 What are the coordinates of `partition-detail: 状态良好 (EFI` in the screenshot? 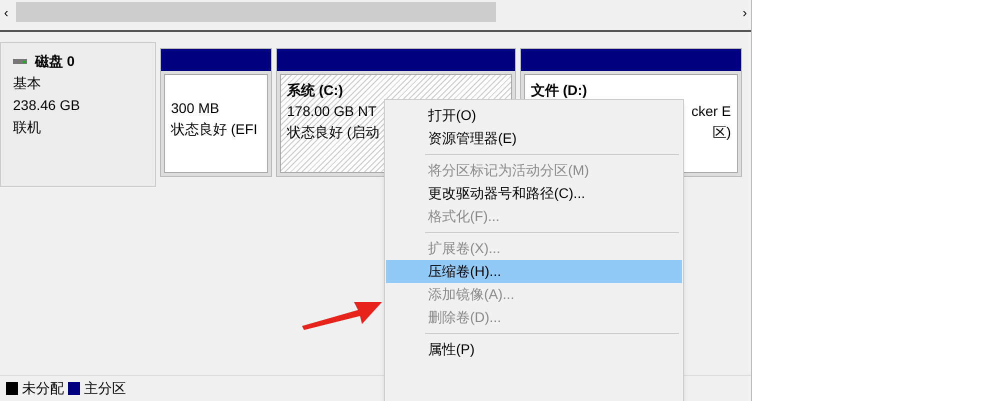 It's located at (214, 129).